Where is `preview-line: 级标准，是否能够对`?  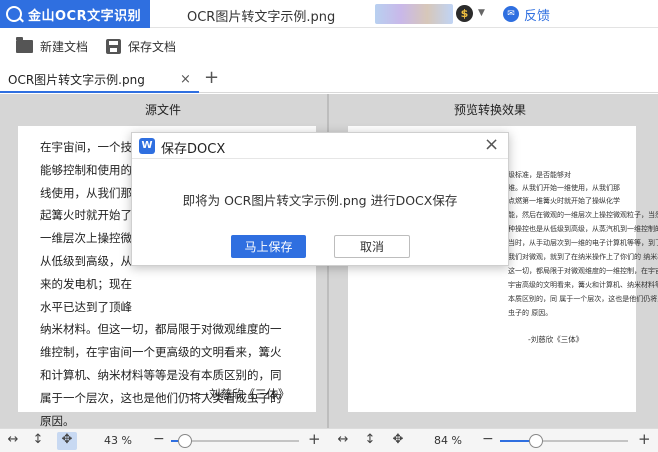
preview-line: 级标准，是否能够对 is located at coordinates (539, 175).